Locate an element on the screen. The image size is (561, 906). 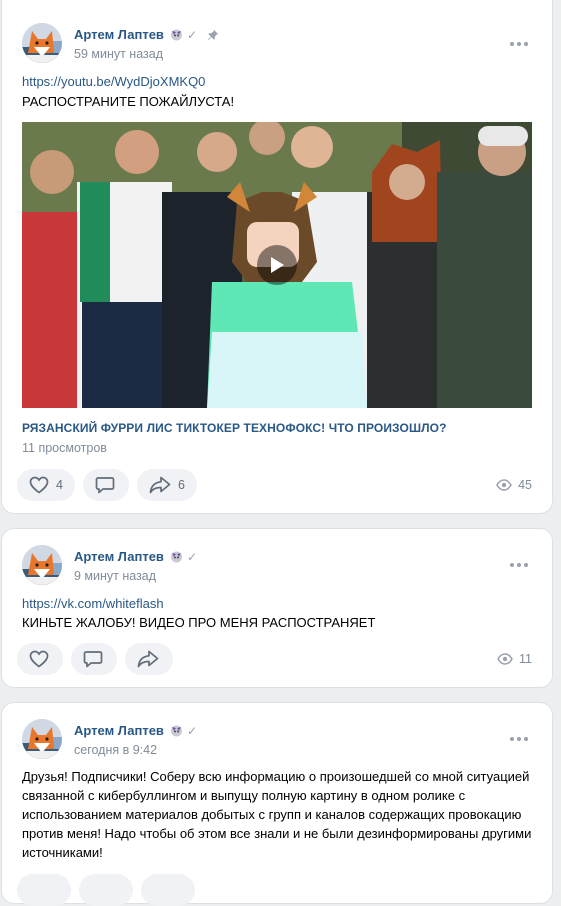
post-header: Артем Лаптев ✓ сегодня в 9:42 is located at coordinates (109, 739).